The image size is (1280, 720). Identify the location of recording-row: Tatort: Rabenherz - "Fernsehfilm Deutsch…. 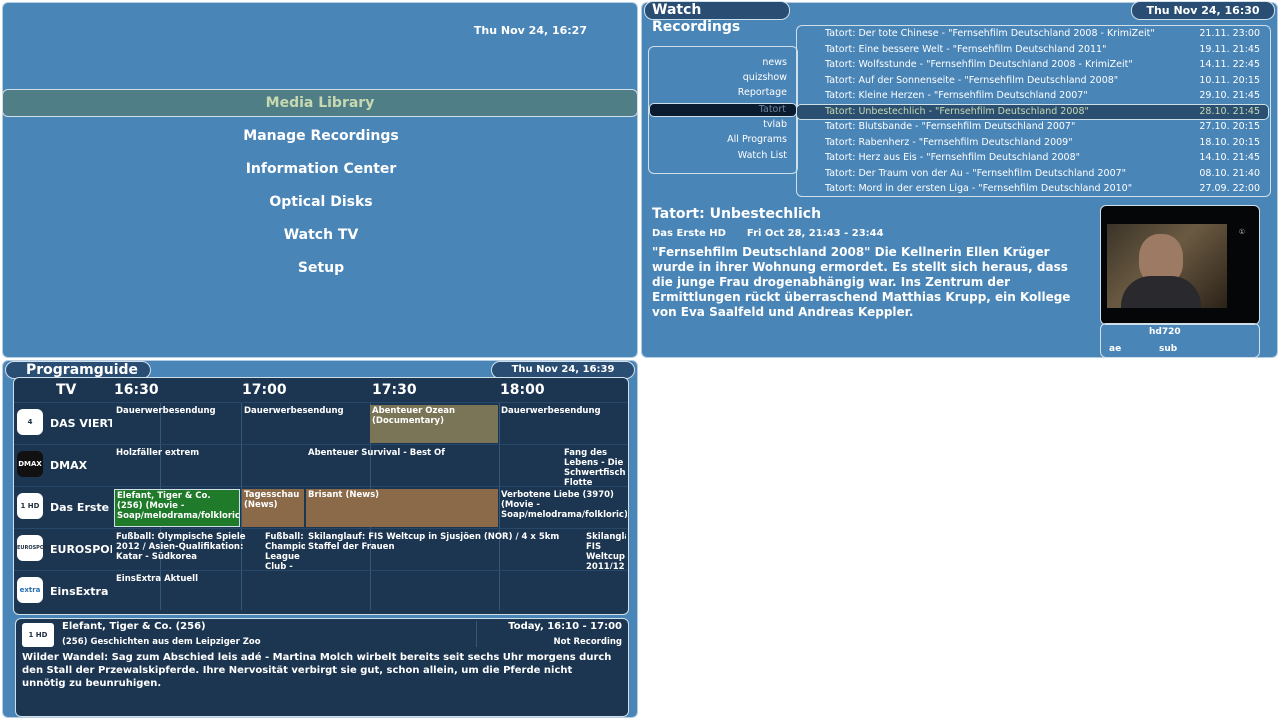
(1032, 143).